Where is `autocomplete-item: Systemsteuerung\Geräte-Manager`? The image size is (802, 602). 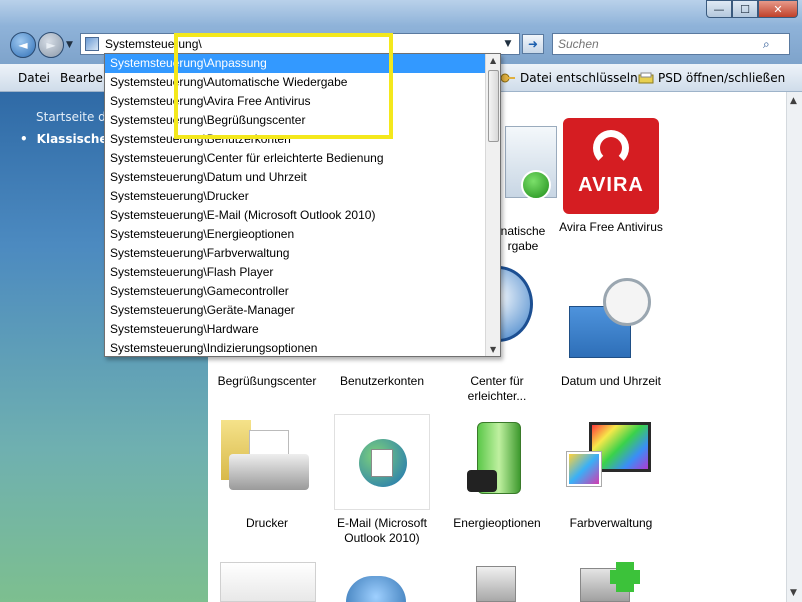 autocomplete-item: Systemsteuerung\Geräte-Manager is located at coordinates (296, 310).